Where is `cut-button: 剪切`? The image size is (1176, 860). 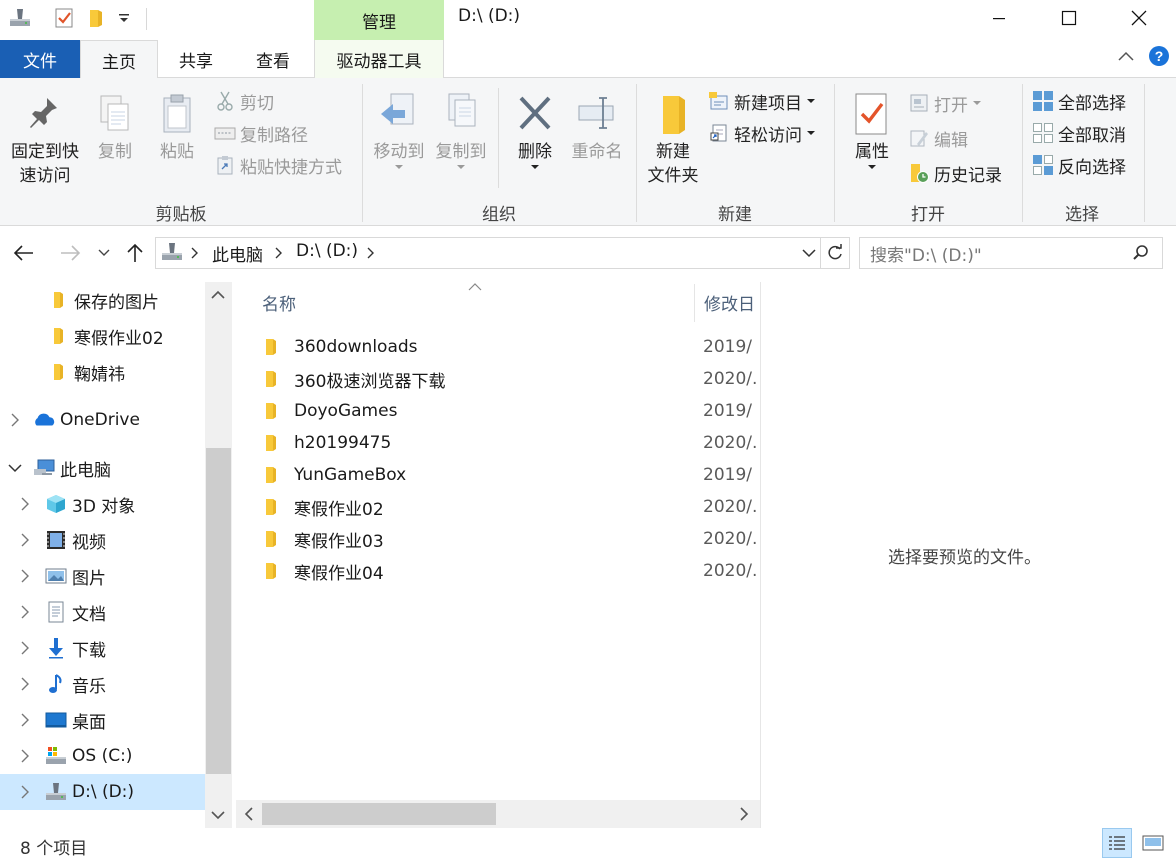
cut-button: 剪切 is located at coordinates (244, 101).